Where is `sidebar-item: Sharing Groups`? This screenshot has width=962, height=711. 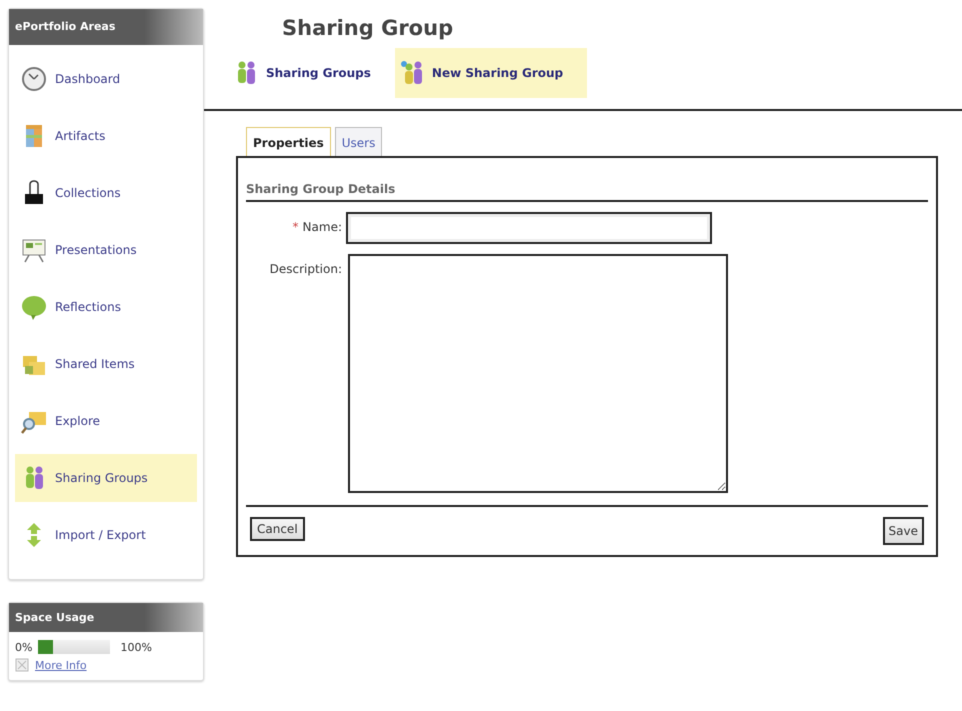 sidebar-item: Sharing Groups is located at coordinates (106, 478).